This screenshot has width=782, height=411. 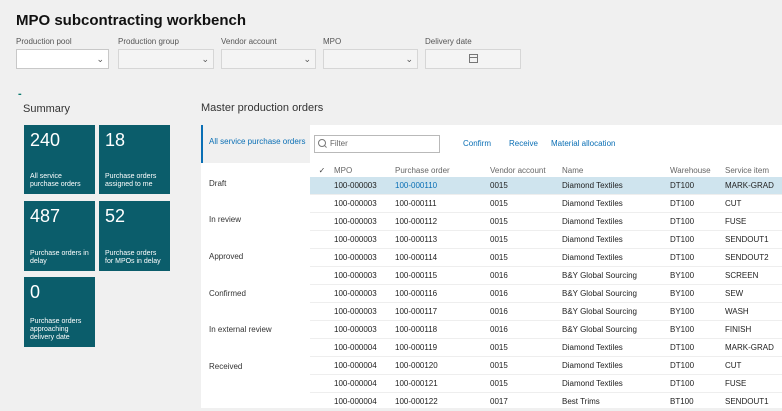 I want to click on production-pool-select: ⌄, so click(x=62, y=59).